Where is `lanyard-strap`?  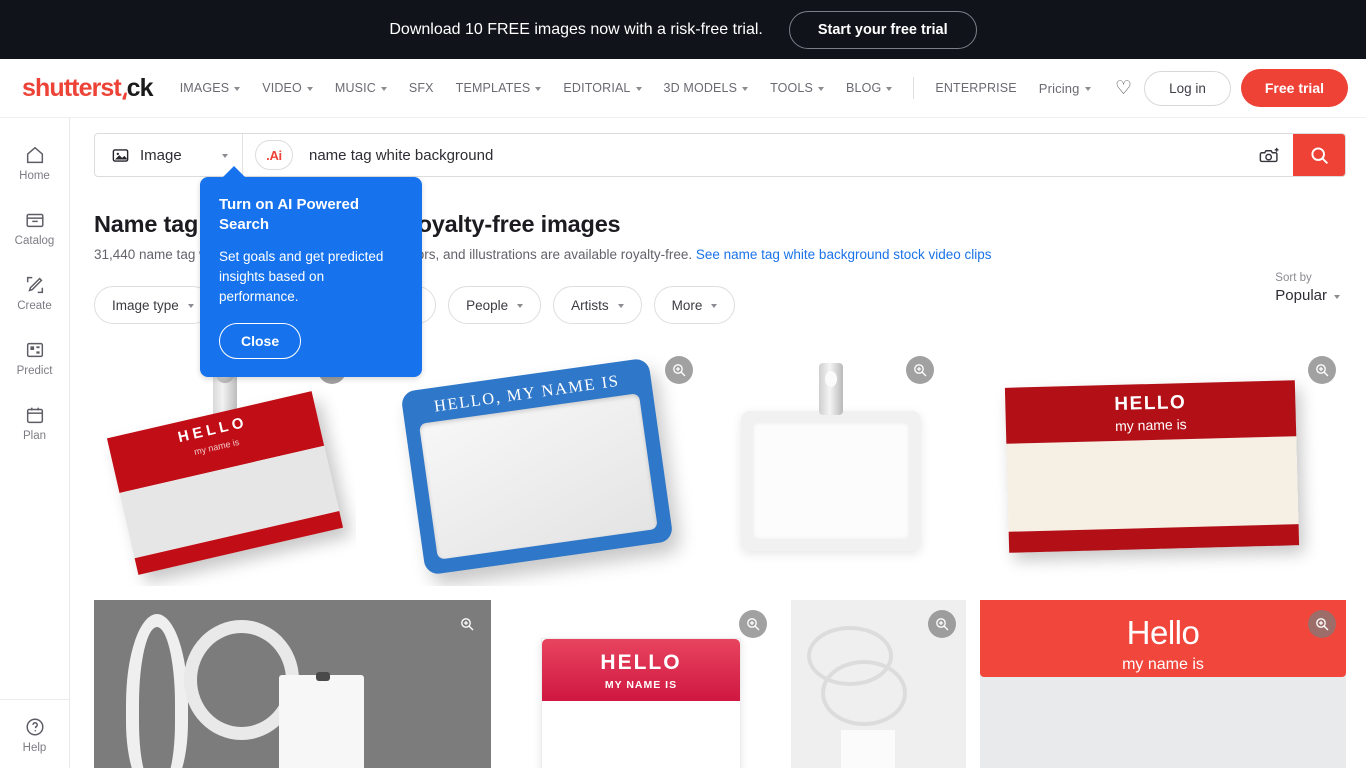 lanyard-strap is located at coordinates (157, 691).